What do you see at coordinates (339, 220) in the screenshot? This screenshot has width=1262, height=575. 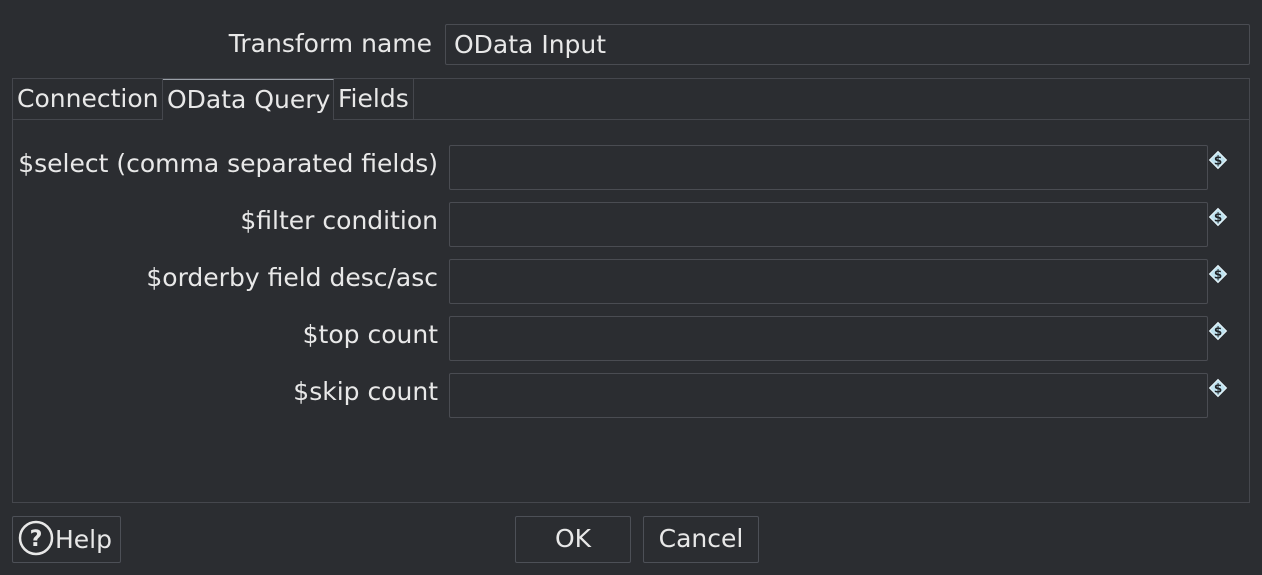 I see `filter-label: $filter condition` at bounding box center [339, 220].